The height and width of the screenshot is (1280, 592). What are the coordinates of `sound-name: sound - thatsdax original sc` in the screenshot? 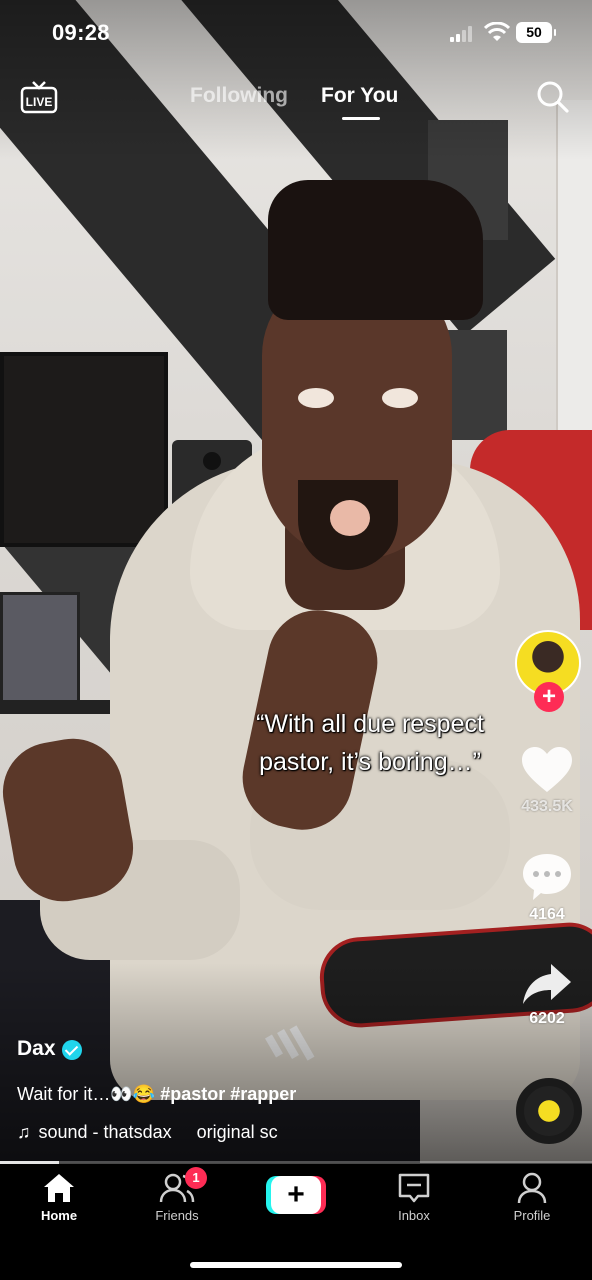 It's located at (158, 1132).